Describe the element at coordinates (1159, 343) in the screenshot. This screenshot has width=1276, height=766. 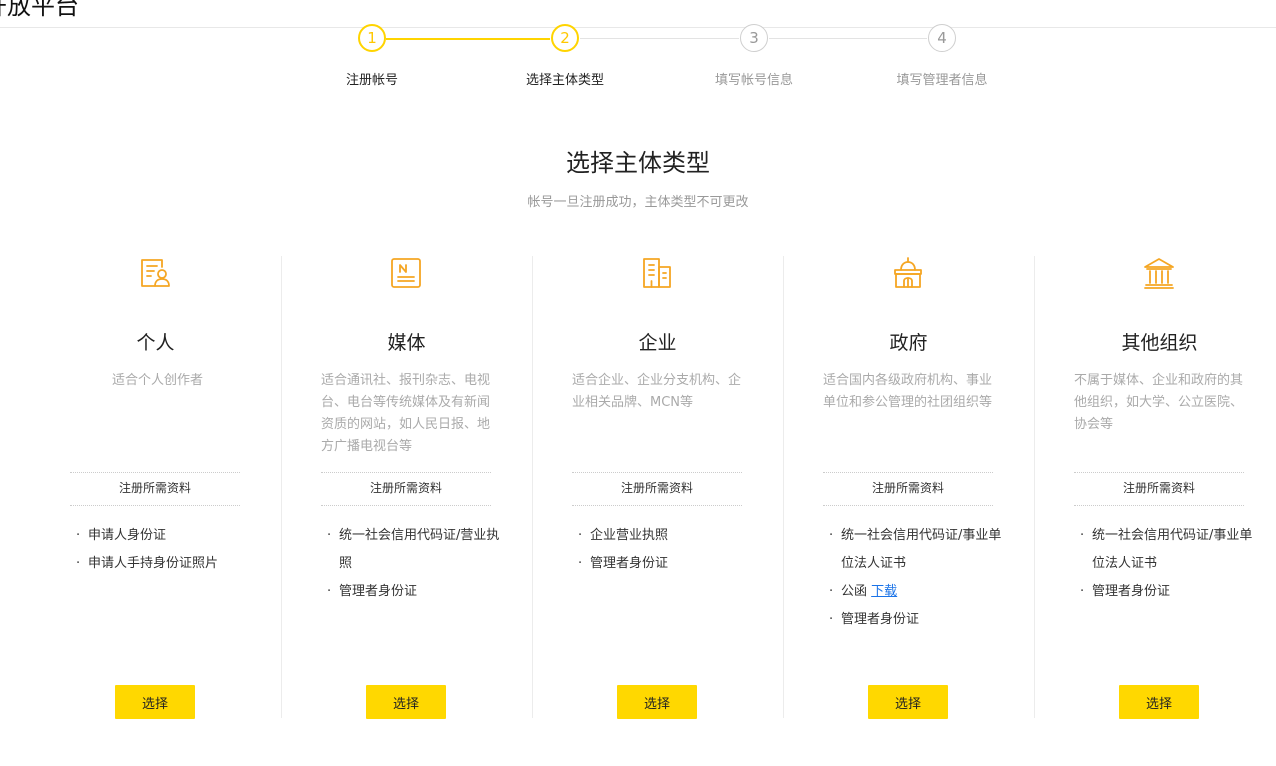
I see `type-title: 其他组织` at that location.